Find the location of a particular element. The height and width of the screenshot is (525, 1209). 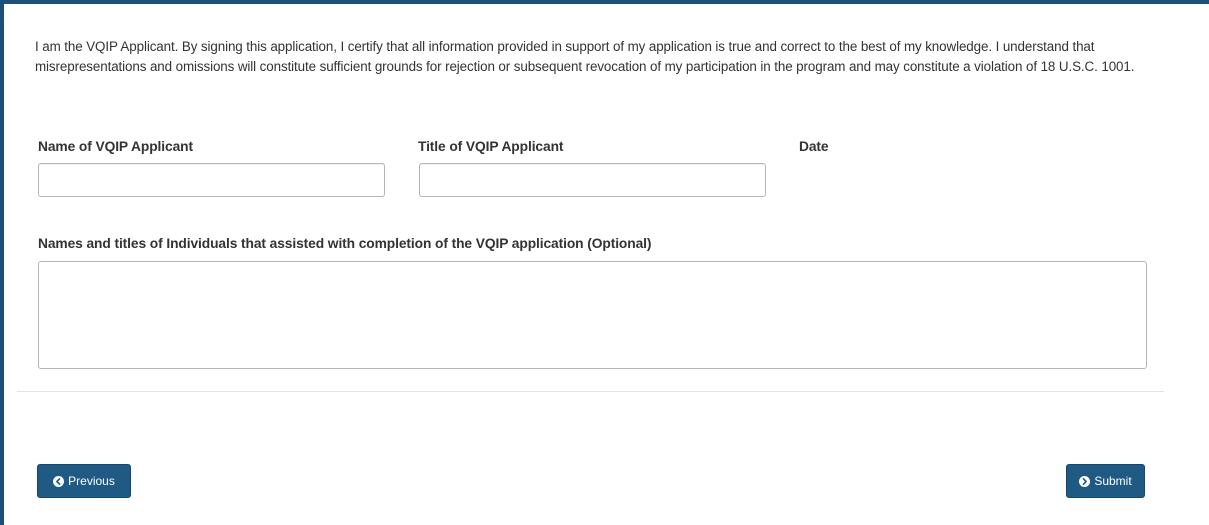

applicant-name-input is located at coordinates (211, 180).